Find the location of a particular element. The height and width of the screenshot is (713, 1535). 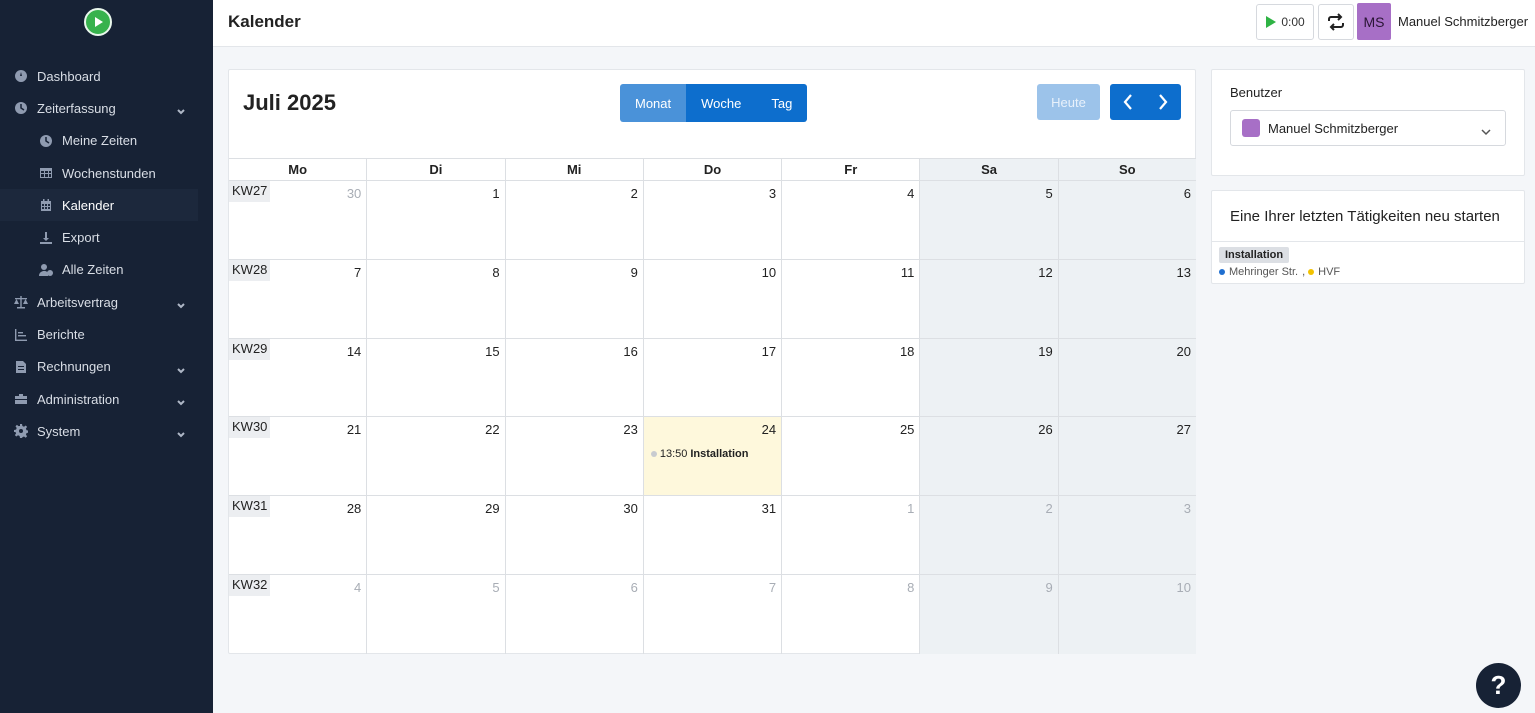

day-cell: 22 is located at coordinates (436, 456).